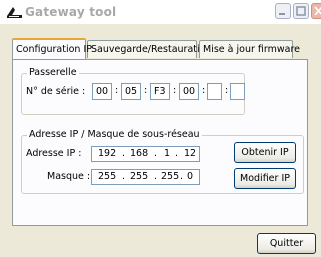 Image resolution: width=321 pixels, height=257 pixels. What do you see at coordinates (286, 243) in the screenshot?
I see `quit-button: Quitter` at bounding box center [286, 243].